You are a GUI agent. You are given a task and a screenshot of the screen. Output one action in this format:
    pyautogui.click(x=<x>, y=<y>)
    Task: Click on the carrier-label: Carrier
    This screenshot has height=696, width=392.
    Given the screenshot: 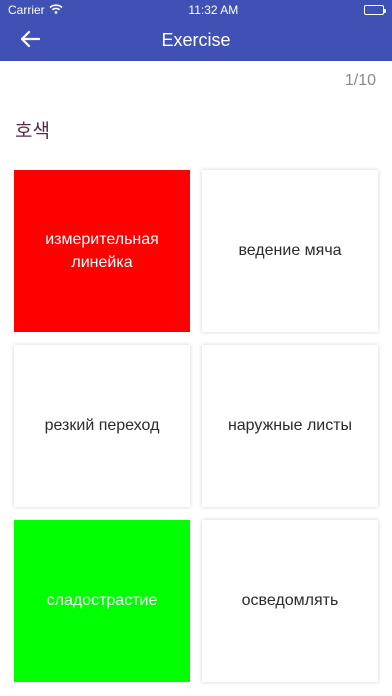 What is the action you would take?
    pyautogui.click(x=26, y=10)
    